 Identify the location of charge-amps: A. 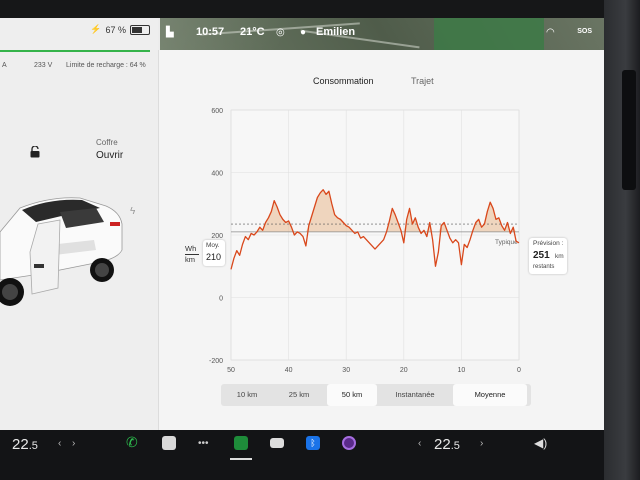
(4, 65).